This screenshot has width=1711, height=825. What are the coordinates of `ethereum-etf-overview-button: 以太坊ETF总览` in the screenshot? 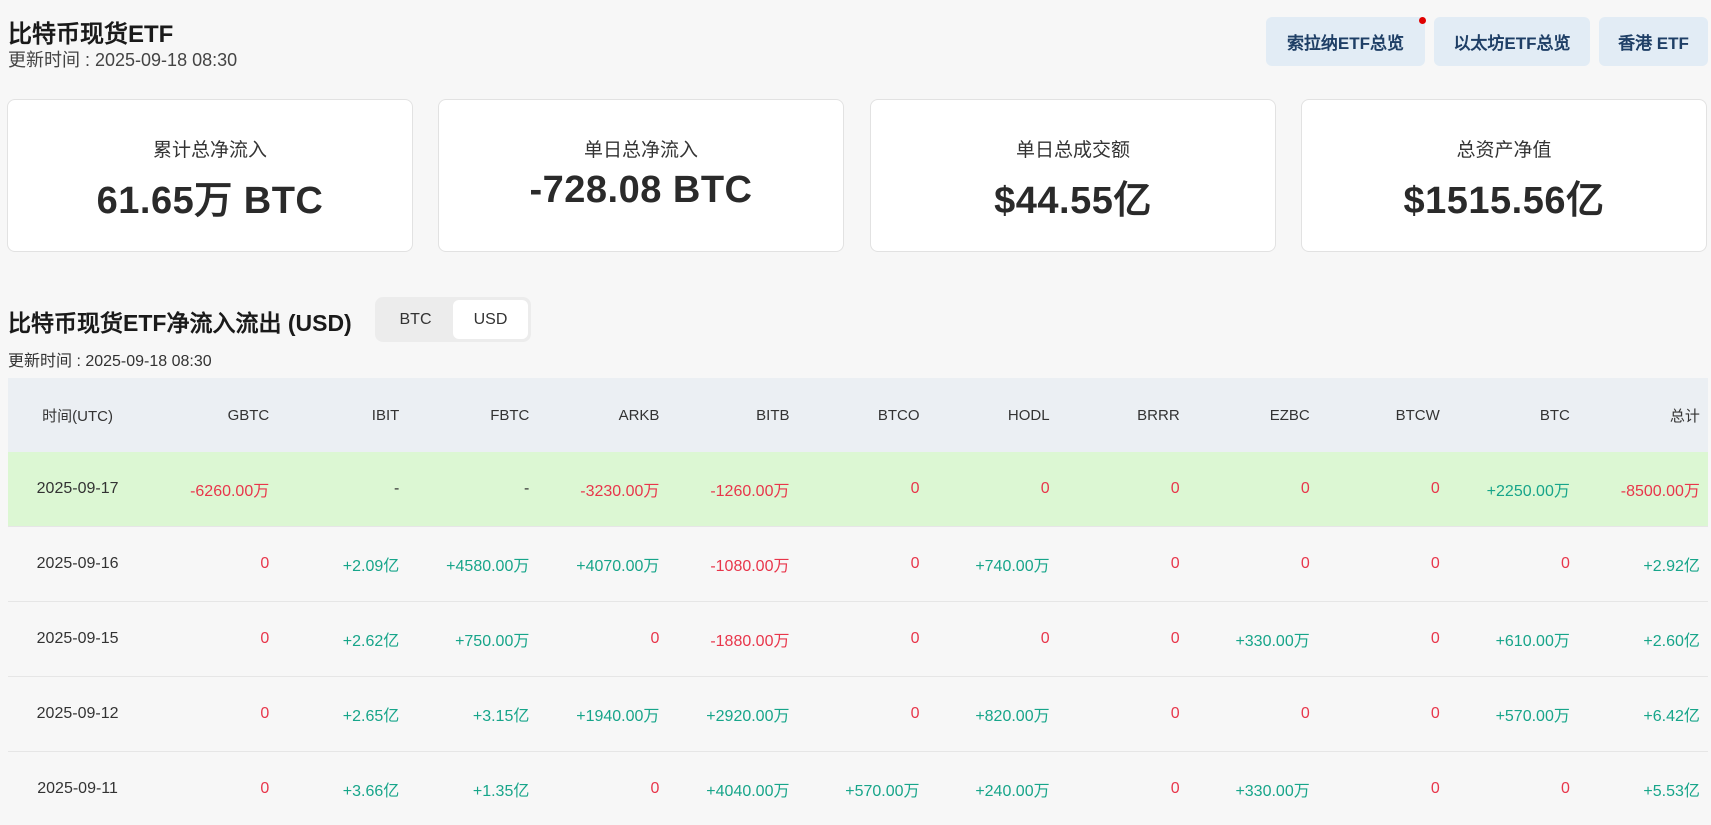 It's located at (1512, 41).